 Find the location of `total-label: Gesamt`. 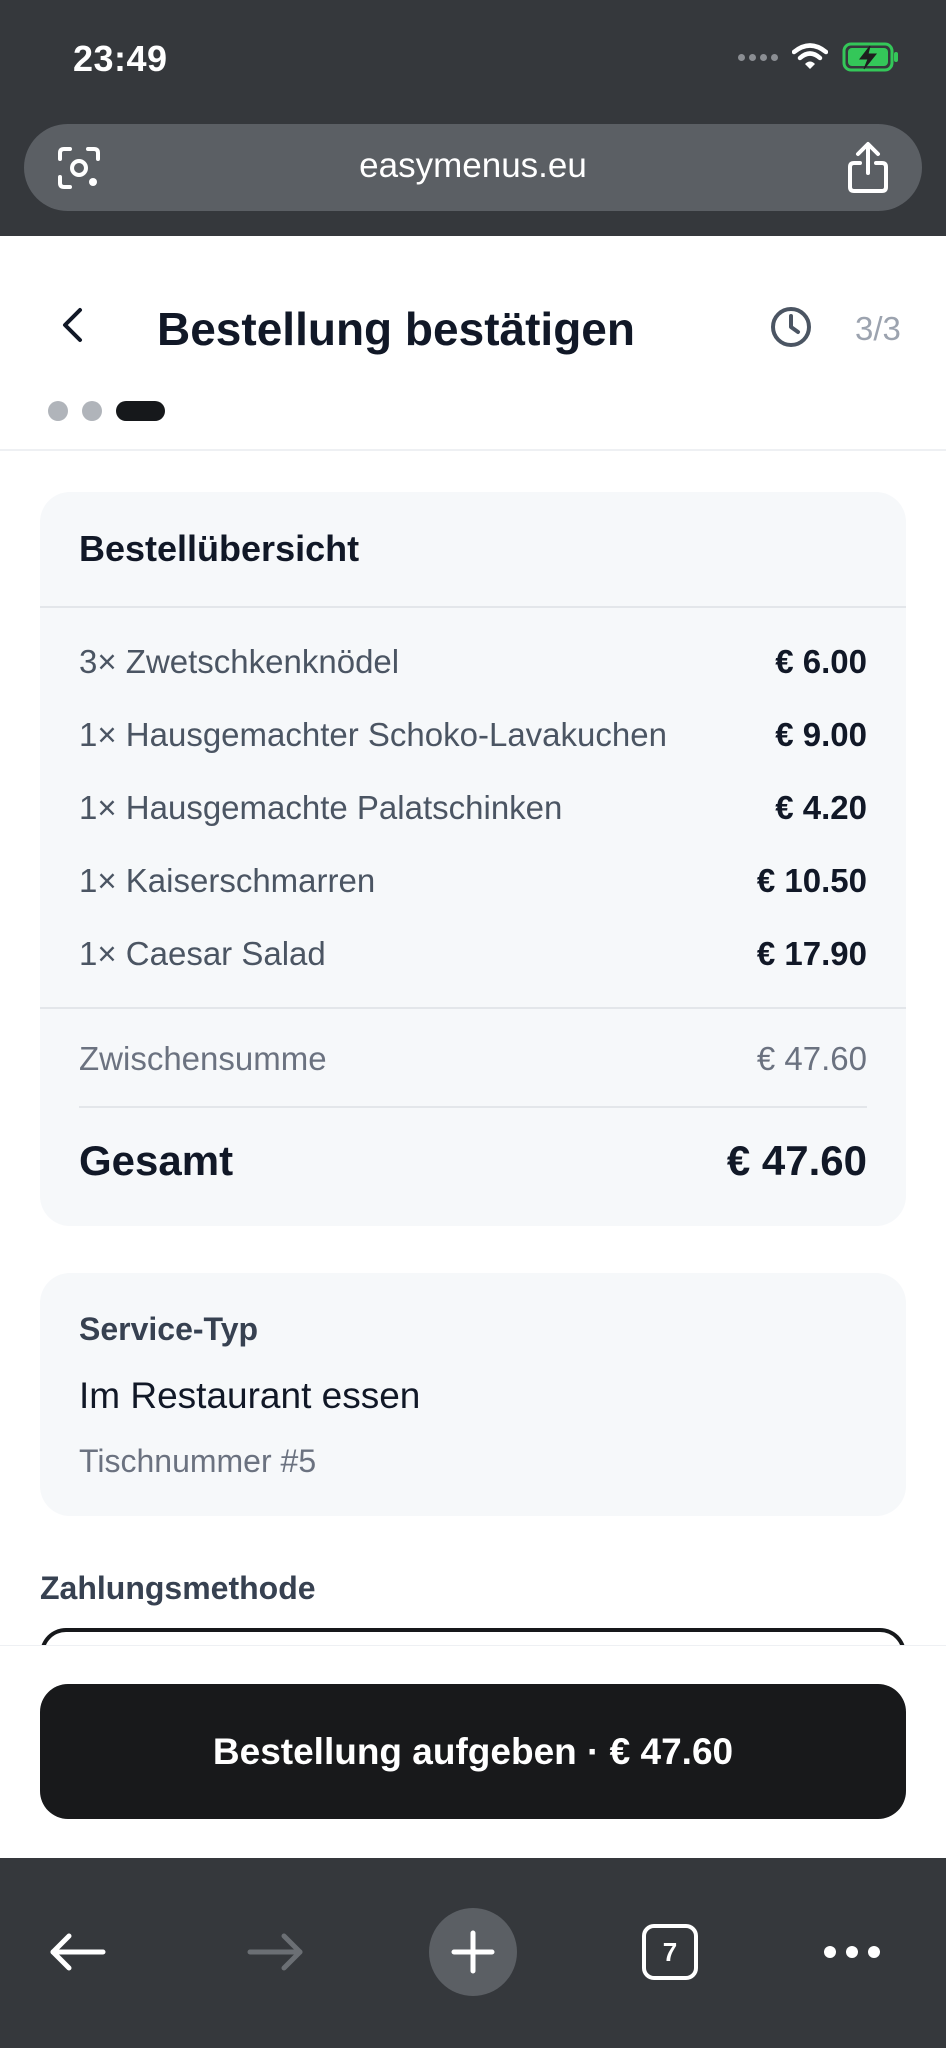

total-label: Gesamt is located at coordinates (156, 1160).